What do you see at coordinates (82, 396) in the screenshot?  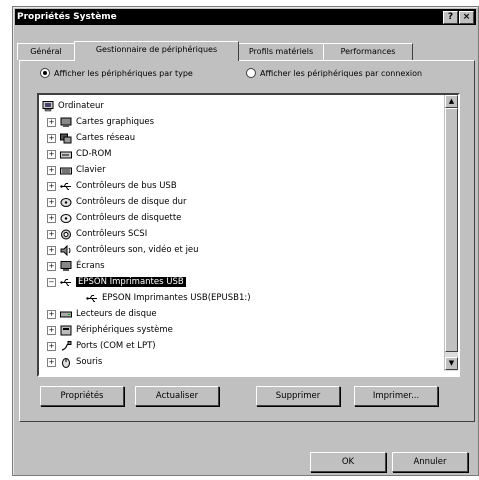 I see `properties-button: Propriétés` at bounding box center [82, 396].